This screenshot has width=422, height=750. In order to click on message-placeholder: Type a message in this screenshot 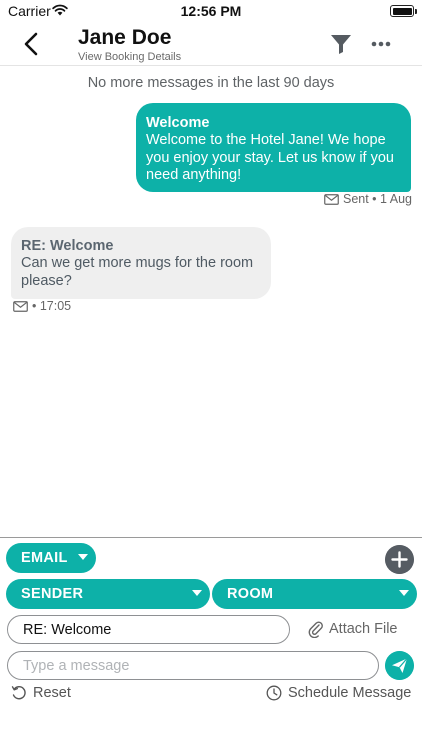, I will do `click(76, 665)`.